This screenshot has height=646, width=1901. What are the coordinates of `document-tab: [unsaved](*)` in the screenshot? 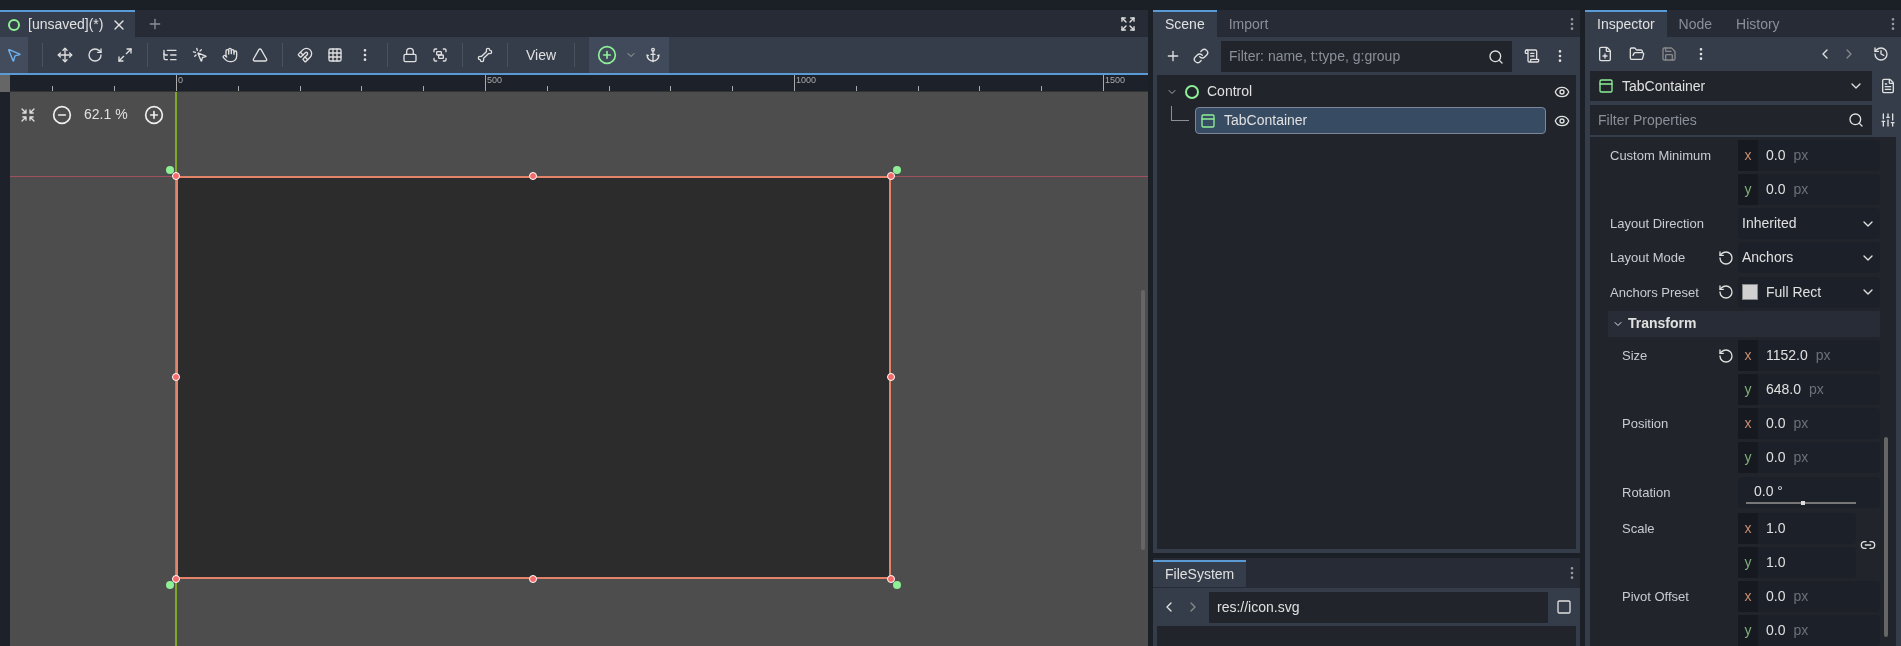 It's located at (68, 23).